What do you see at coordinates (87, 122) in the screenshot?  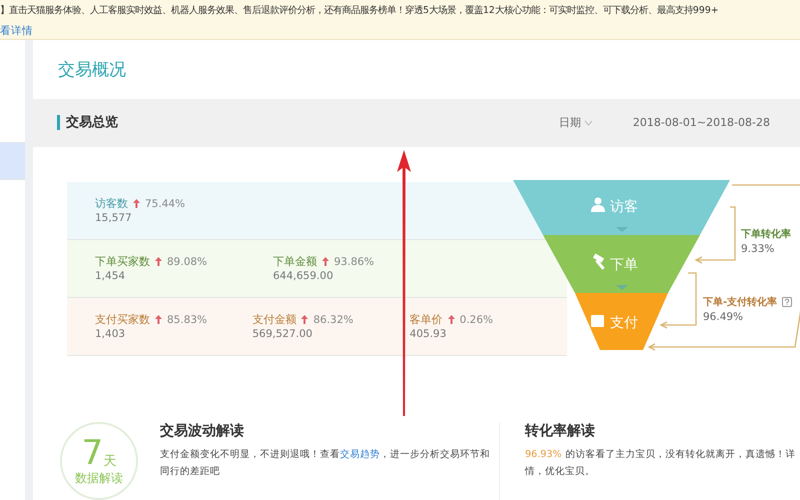 I see `section-title: 交易总览` at bounding box center [87, 122].